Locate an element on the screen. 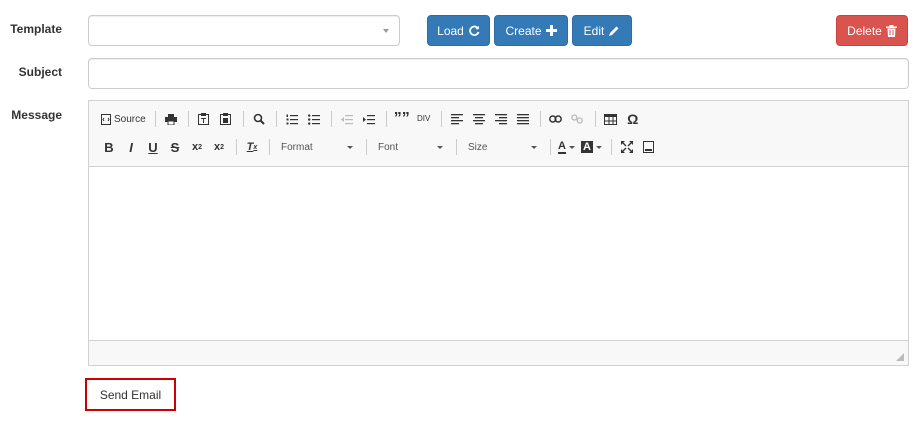 This screenshot has width=920, height=425. find-icon is located at coordinates (259, 119).